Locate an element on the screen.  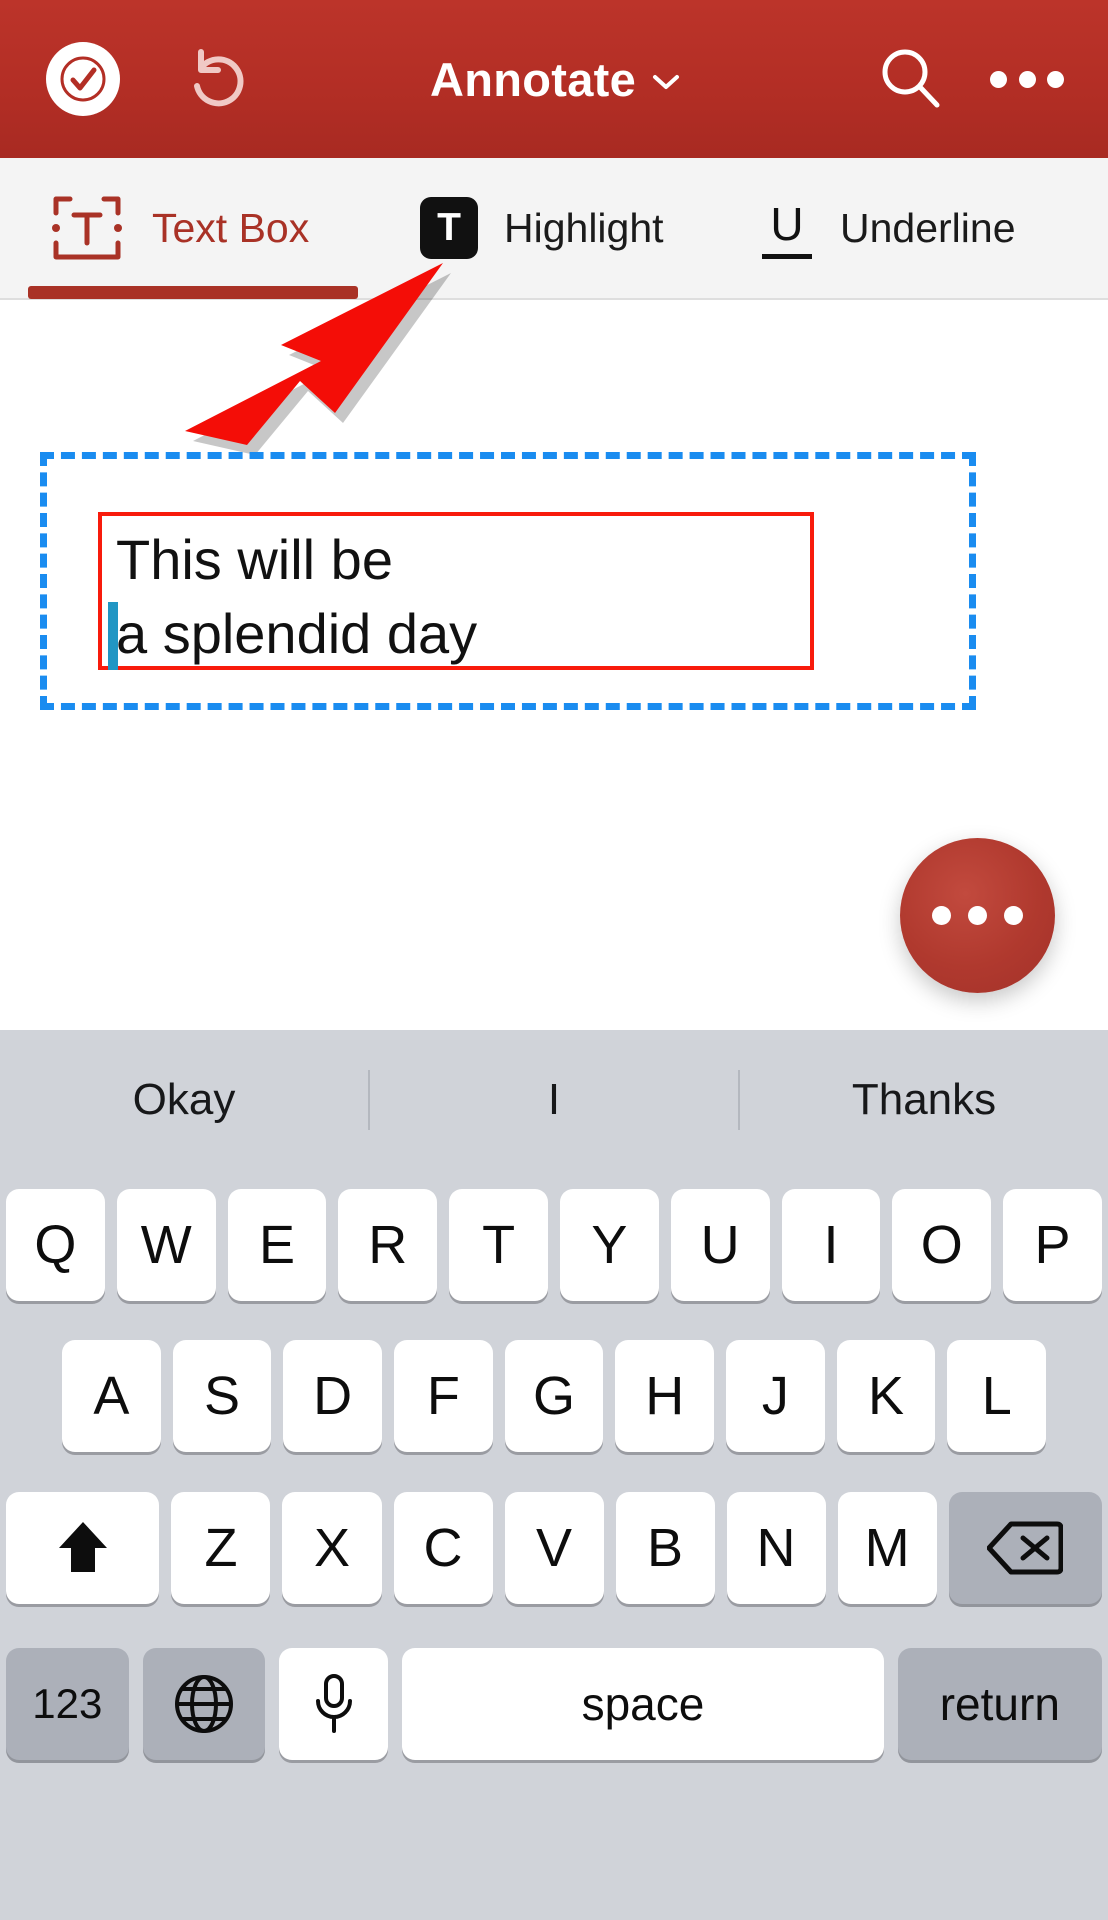
annotation-tool-tabbar: Text Box T Highlight U Underline is located at coordinates (554, 229).